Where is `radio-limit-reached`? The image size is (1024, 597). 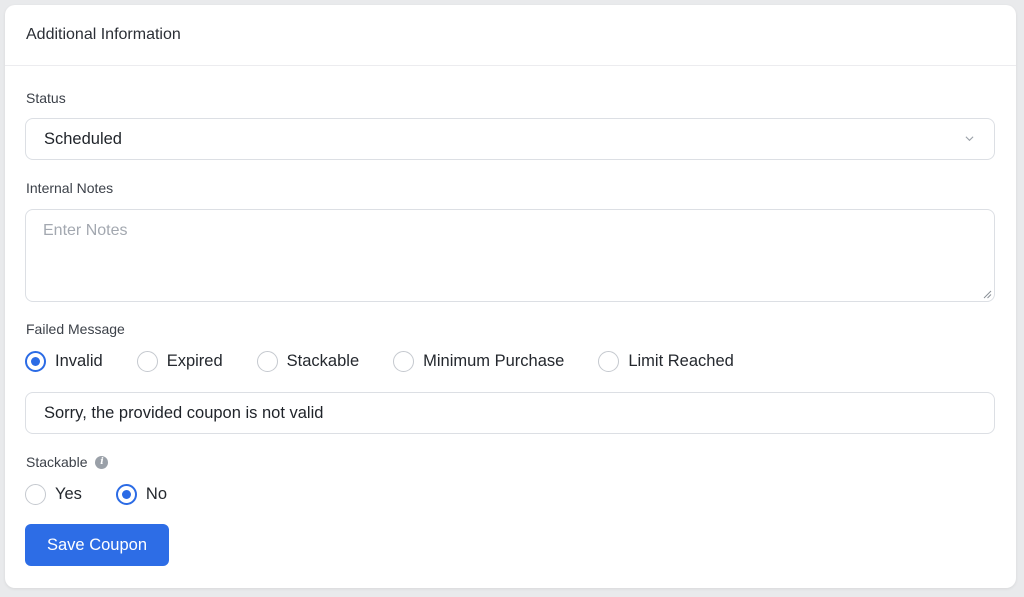 radio-limit-reached is located at coordinates (609, 361).